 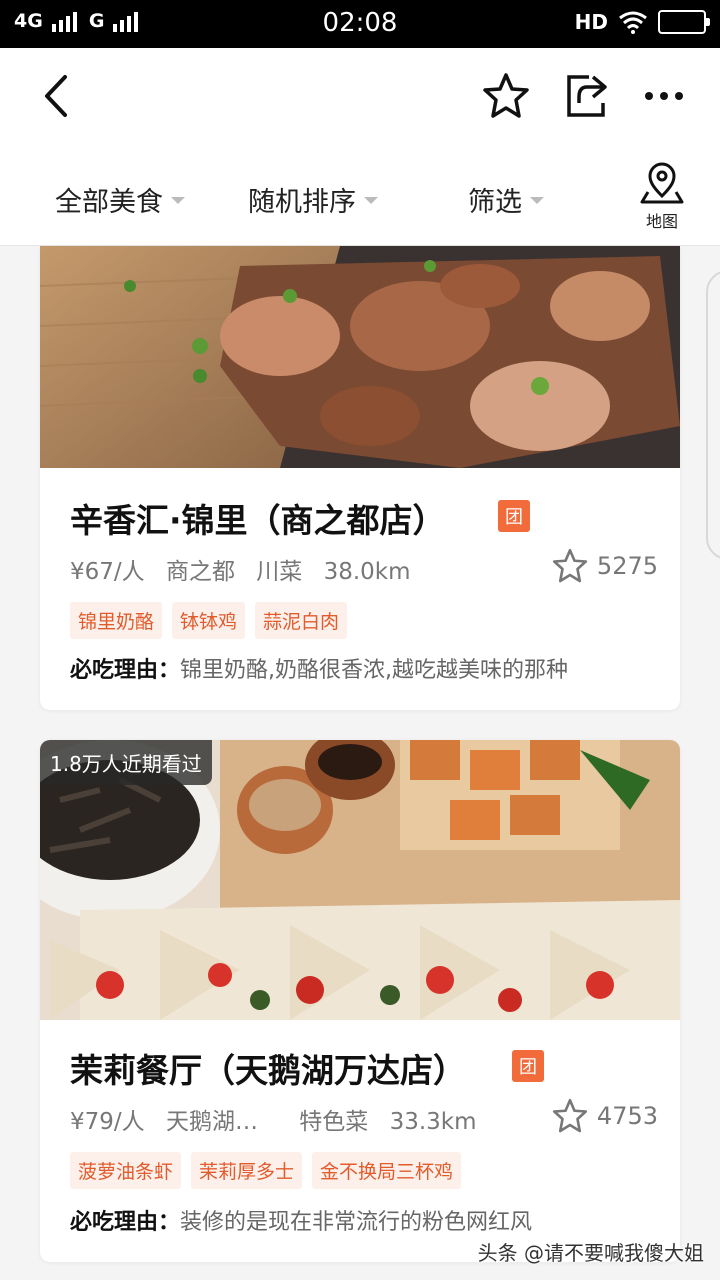 What do you see at coordinates (356, 1222) in the screenshot?
I see `must-eat-reason-text: 装修的是现在非常流行的粉色网红风` at bounding box center [356, 1222].